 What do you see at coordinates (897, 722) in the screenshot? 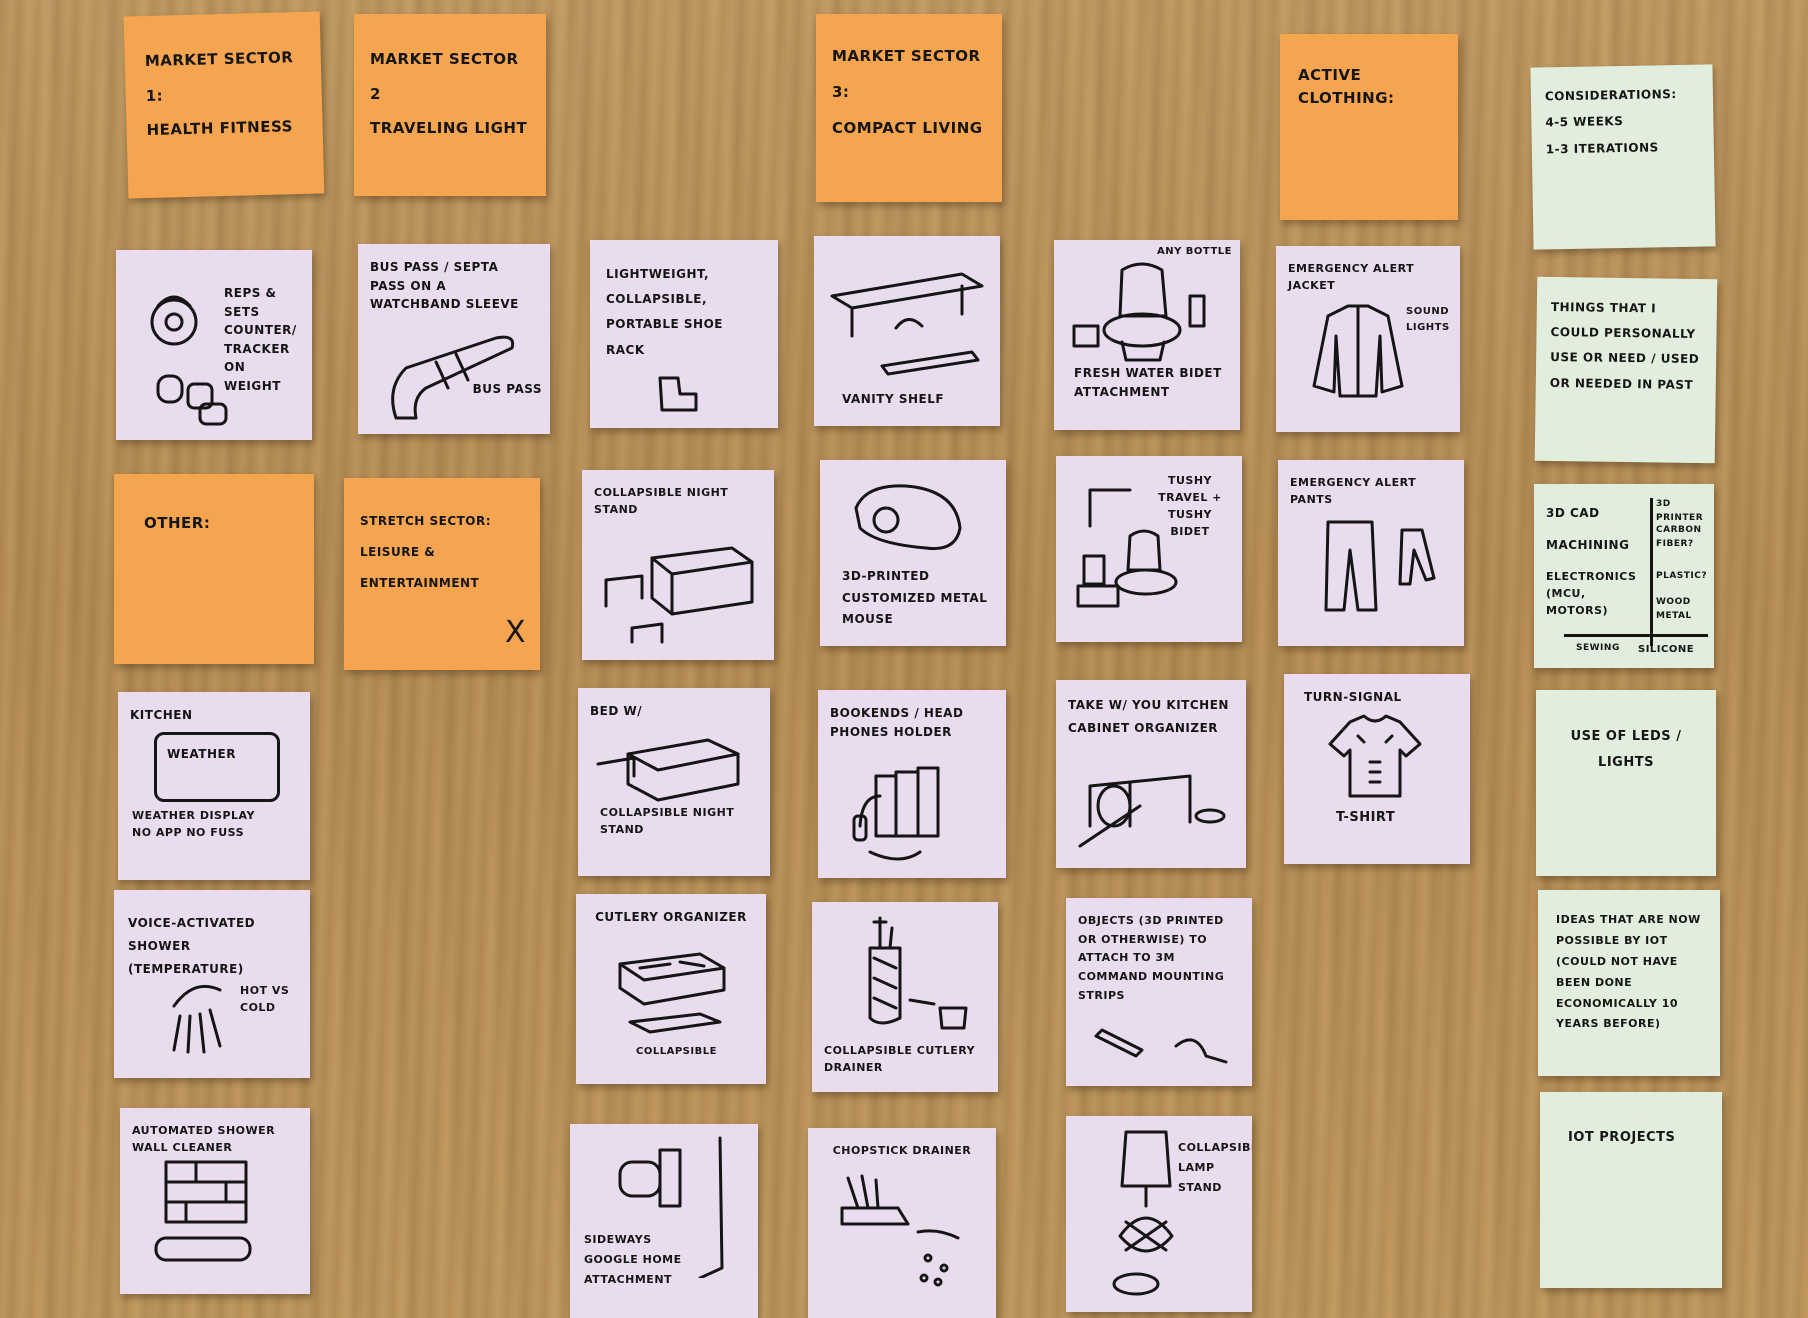
I see `note-text: BOOKENDS / HEAD PHONES HOLDER` at bounding box center [897, 722].